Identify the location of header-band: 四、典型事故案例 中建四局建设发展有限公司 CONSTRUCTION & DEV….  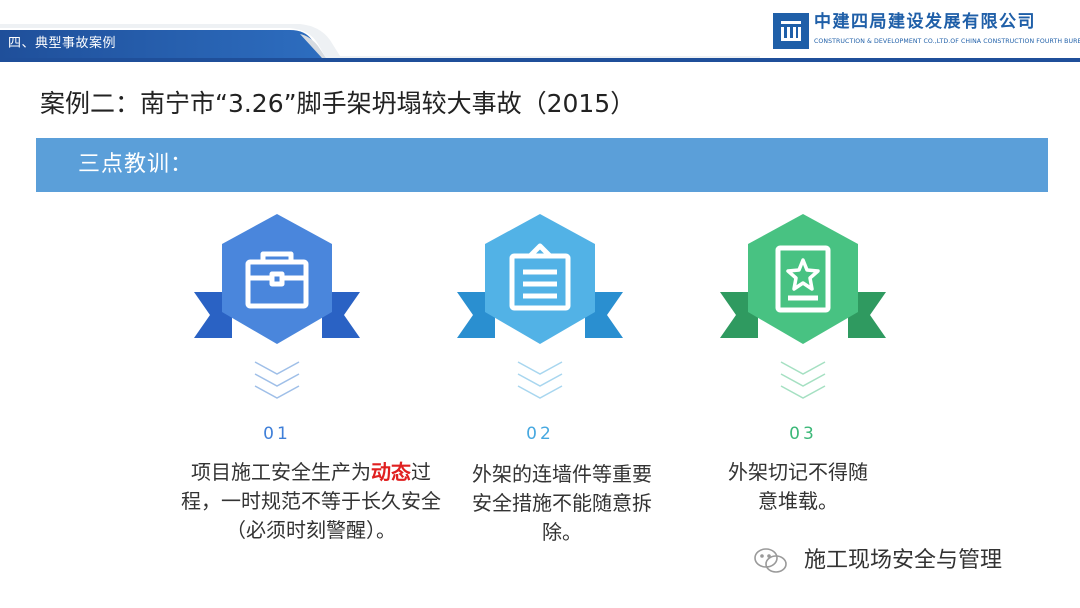
(540, 31).